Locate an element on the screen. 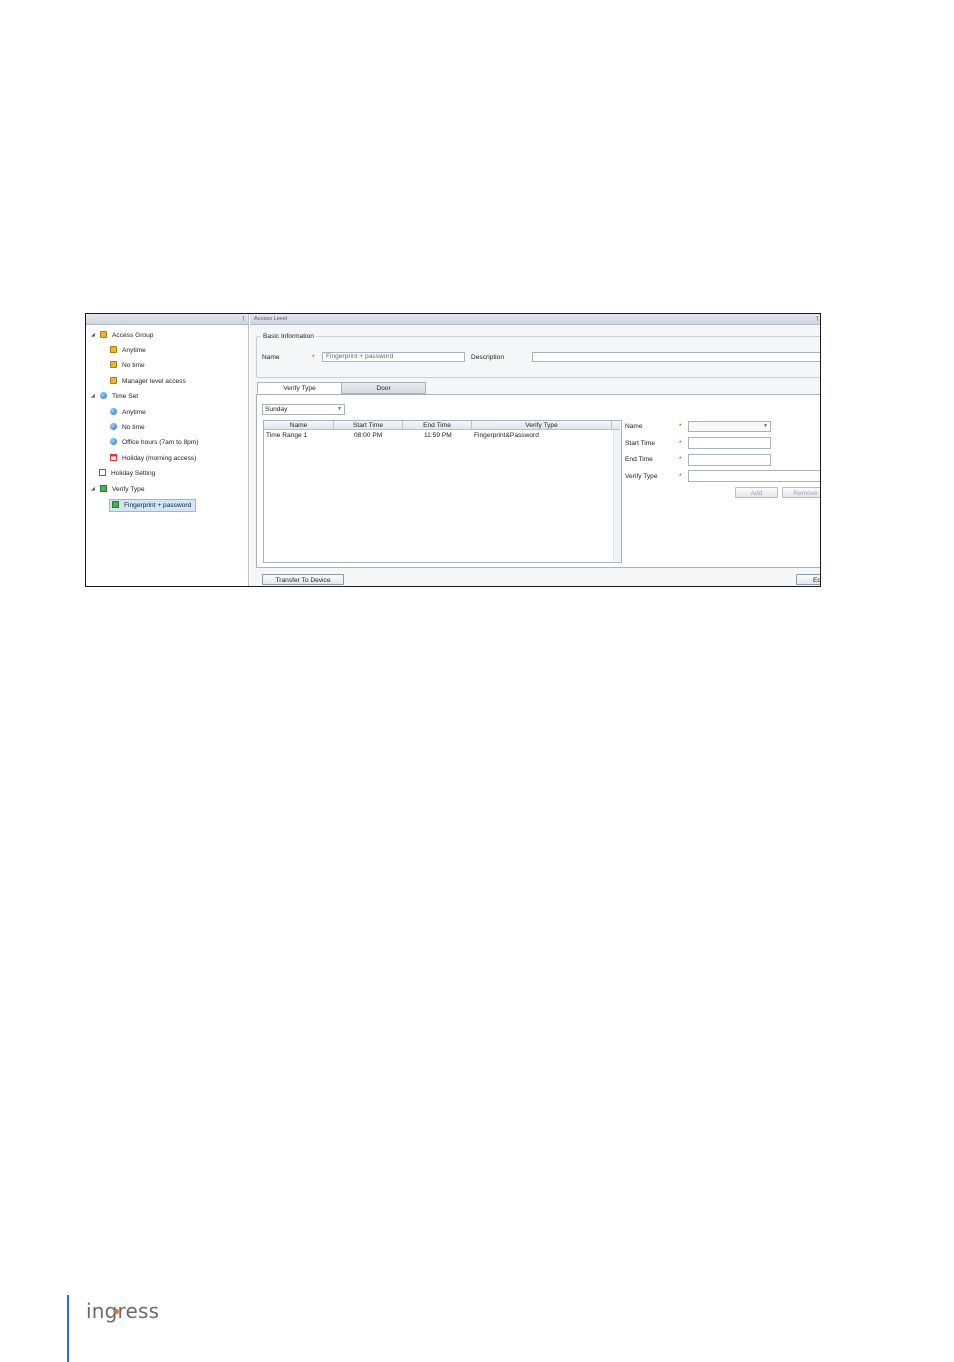 The height and width of the screenshot is (1362, 954). tree-node-holiday-setting: Holiday Setting is located at coordinates (127, 473).